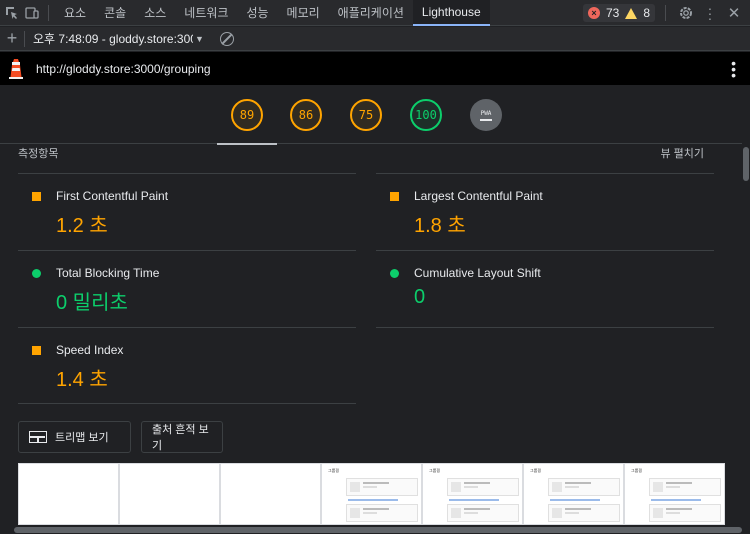 The width and height of the screenshot is (750, 534). What do you see at coordinates (92, 303) in the screenshot?
I see `metric-value: 0 밀리초` at bounding box center [92, 303].